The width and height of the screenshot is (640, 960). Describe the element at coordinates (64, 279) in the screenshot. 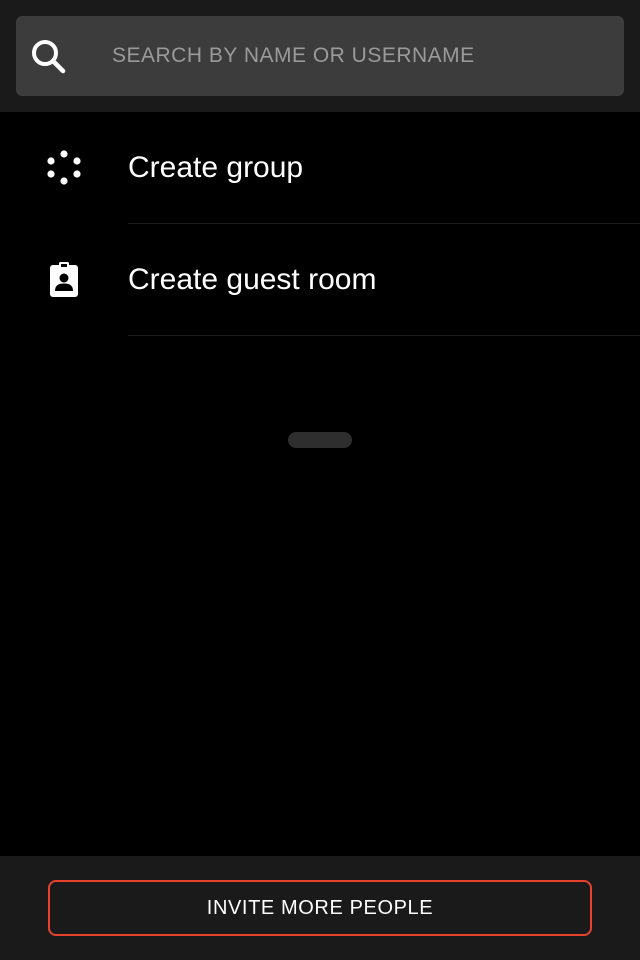

I see `guest-badge-icon` at that location.